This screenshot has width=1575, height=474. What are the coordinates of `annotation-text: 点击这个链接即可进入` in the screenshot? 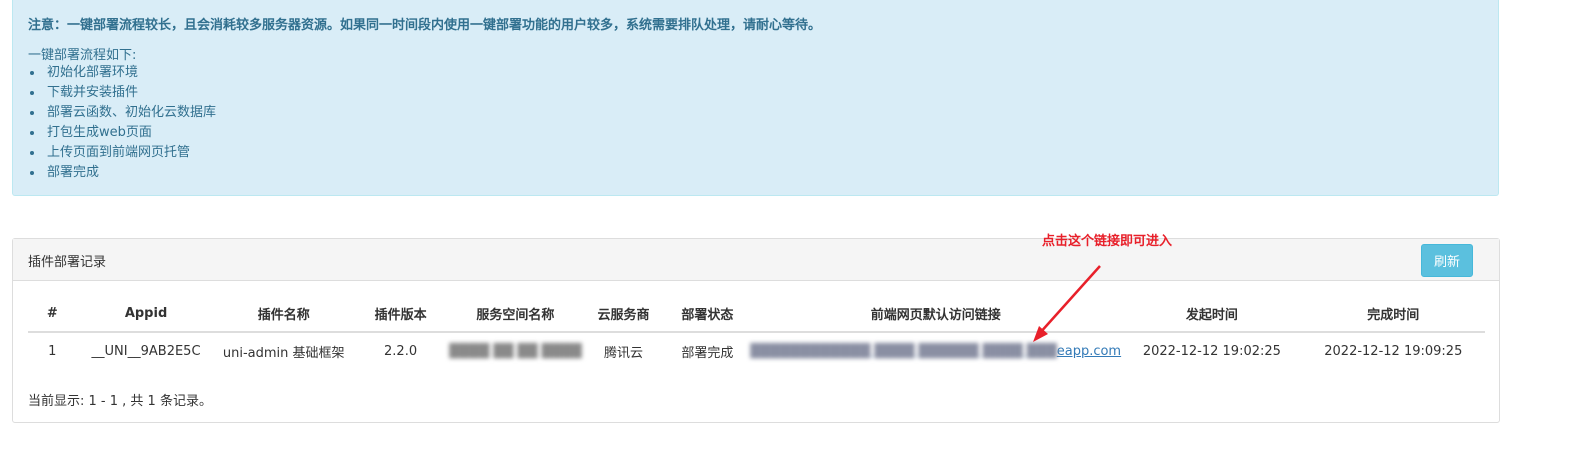 It's located at (1107, 241).